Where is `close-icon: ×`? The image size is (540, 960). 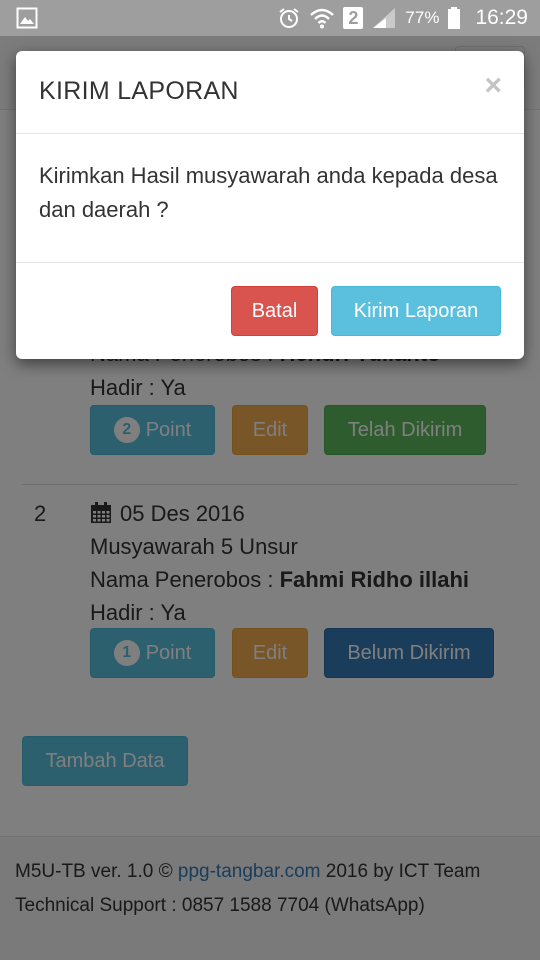 close-icon: × is located at coordinates (493, 86).